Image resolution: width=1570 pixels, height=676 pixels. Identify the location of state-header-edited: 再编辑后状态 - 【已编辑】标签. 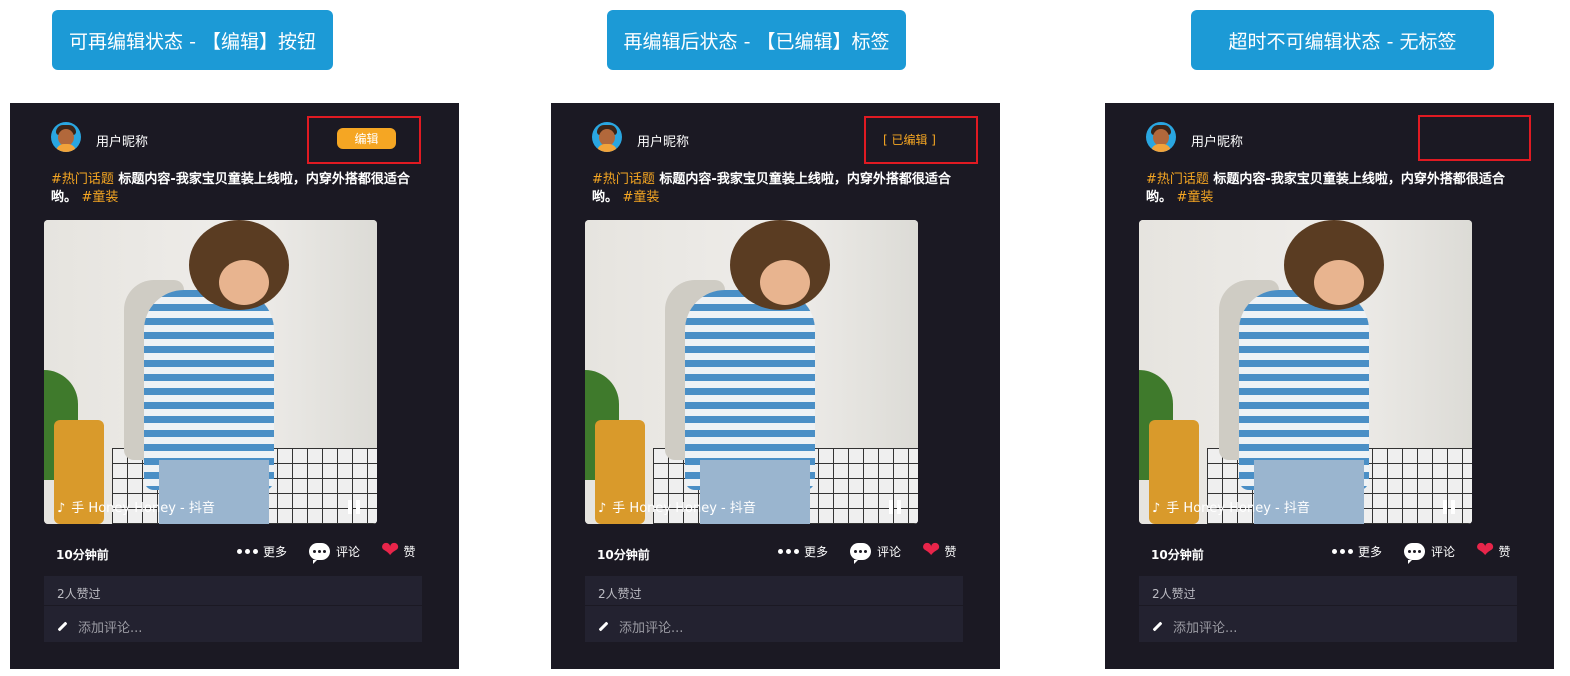
(756, 40).